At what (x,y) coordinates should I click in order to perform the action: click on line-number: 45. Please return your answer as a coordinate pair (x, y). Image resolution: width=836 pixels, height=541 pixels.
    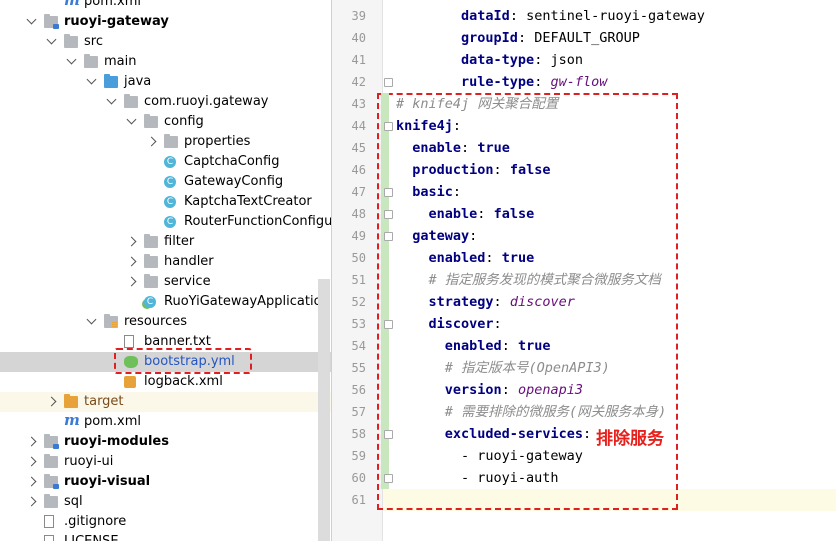
    Looking at the image, I should click on (358, 148).